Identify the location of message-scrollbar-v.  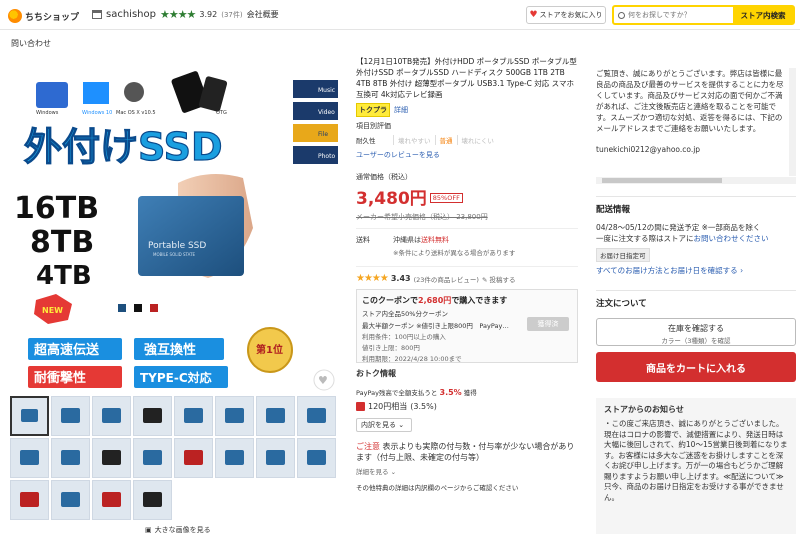
(792, 122).